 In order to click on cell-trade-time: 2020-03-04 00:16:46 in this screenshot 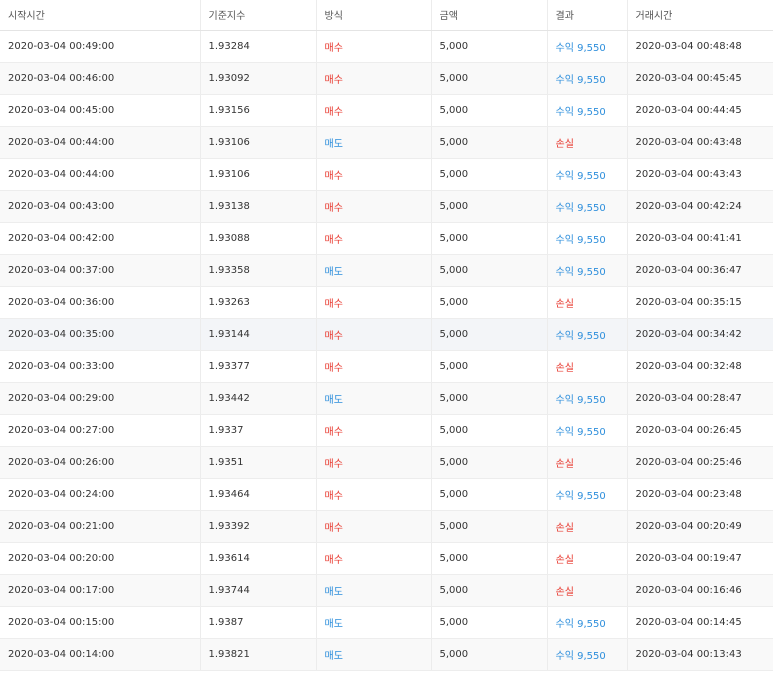, I will do `click(700, 590)`.